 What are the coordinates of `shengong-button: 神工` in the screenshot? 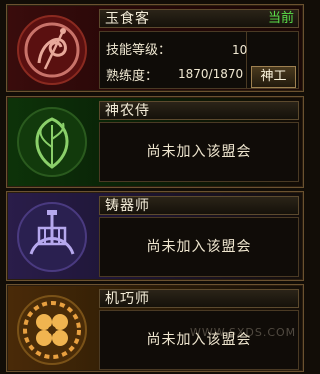 It's located at (273, 77).